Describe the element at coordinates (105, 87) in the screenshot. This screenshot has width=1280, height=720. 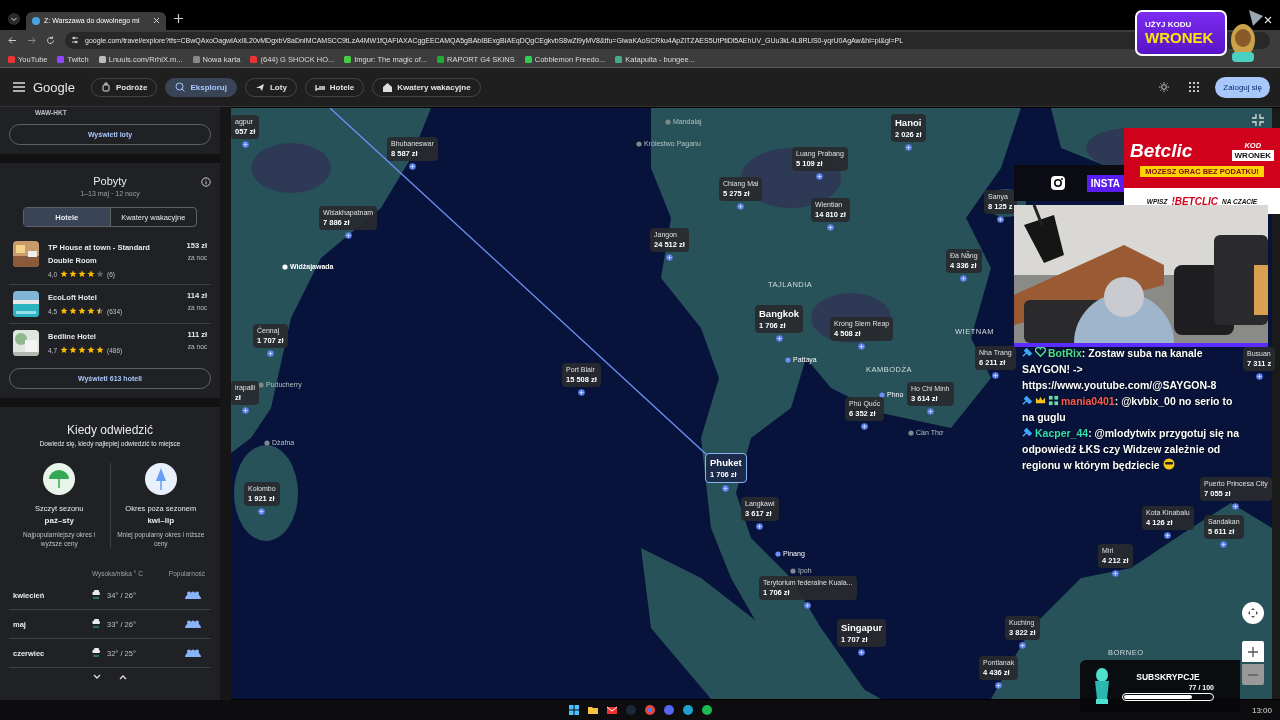
I see `suitcase-icon` at that location.